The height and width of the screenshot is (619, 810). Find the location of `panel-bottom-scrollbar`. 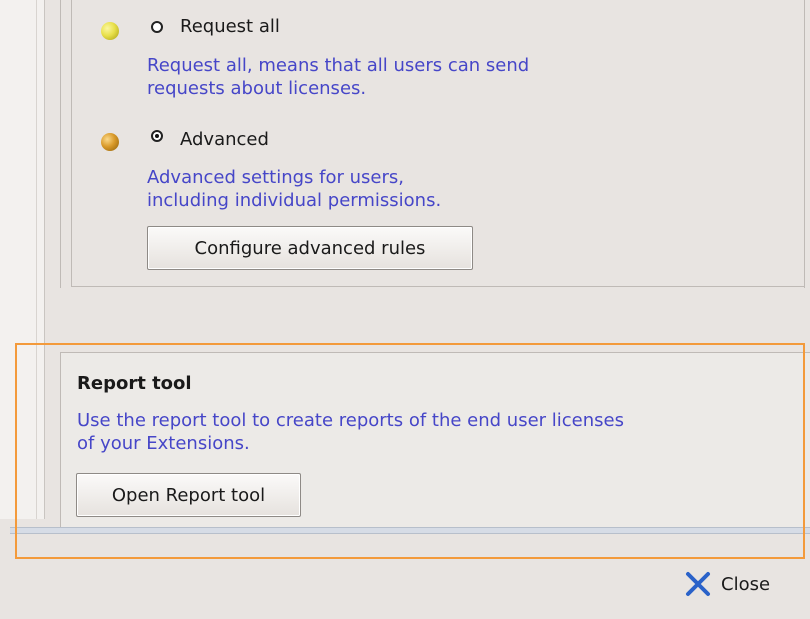

panel-bottom-scrollbar is located at coordinates (410, 530).